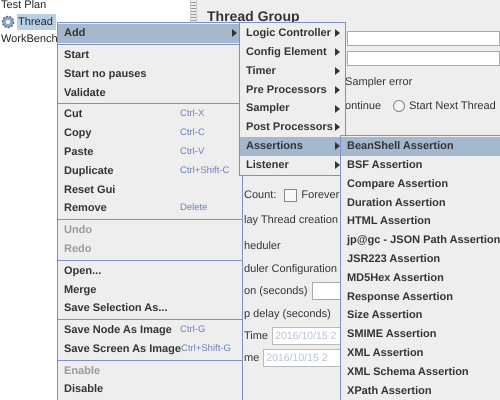 The image size is (500, 400). I want to click on menu-item: Reset Gui, so click(150, 190).